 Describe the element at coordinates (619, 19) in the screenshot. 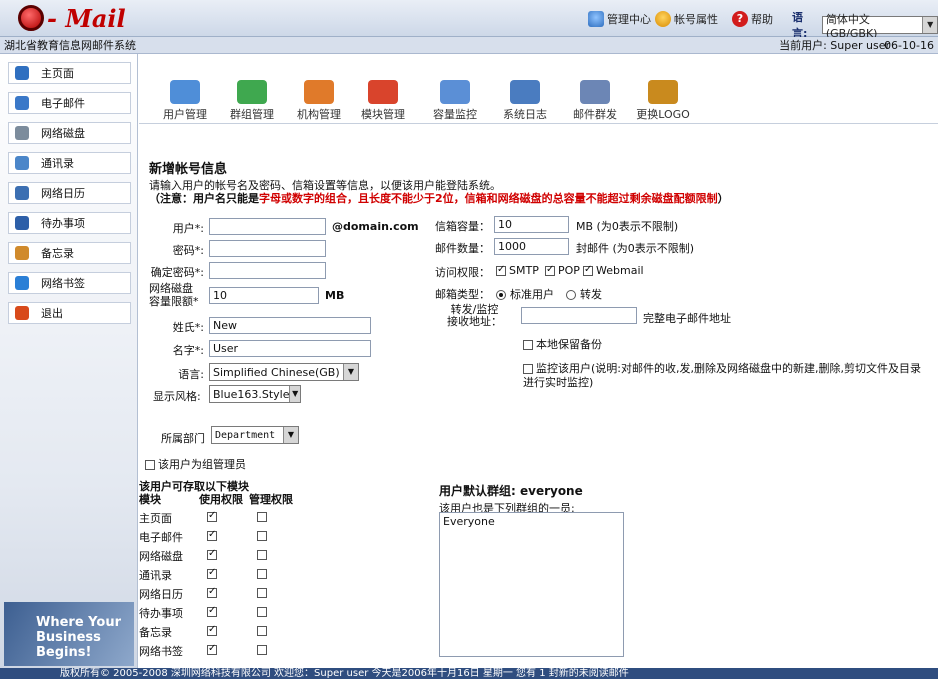

I see `admin-center-link: 管理中心` at that location.